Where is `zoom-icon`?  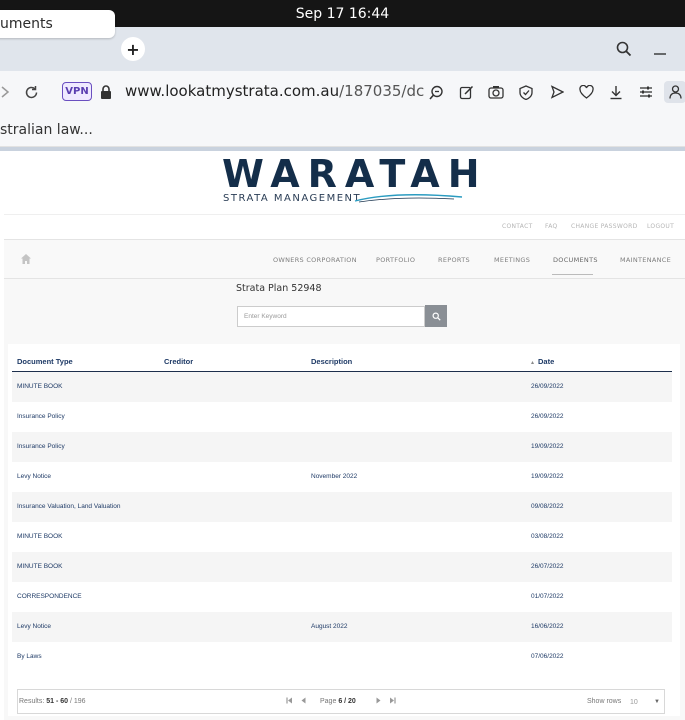 zoom-icon is located at coordinates (436, 92).